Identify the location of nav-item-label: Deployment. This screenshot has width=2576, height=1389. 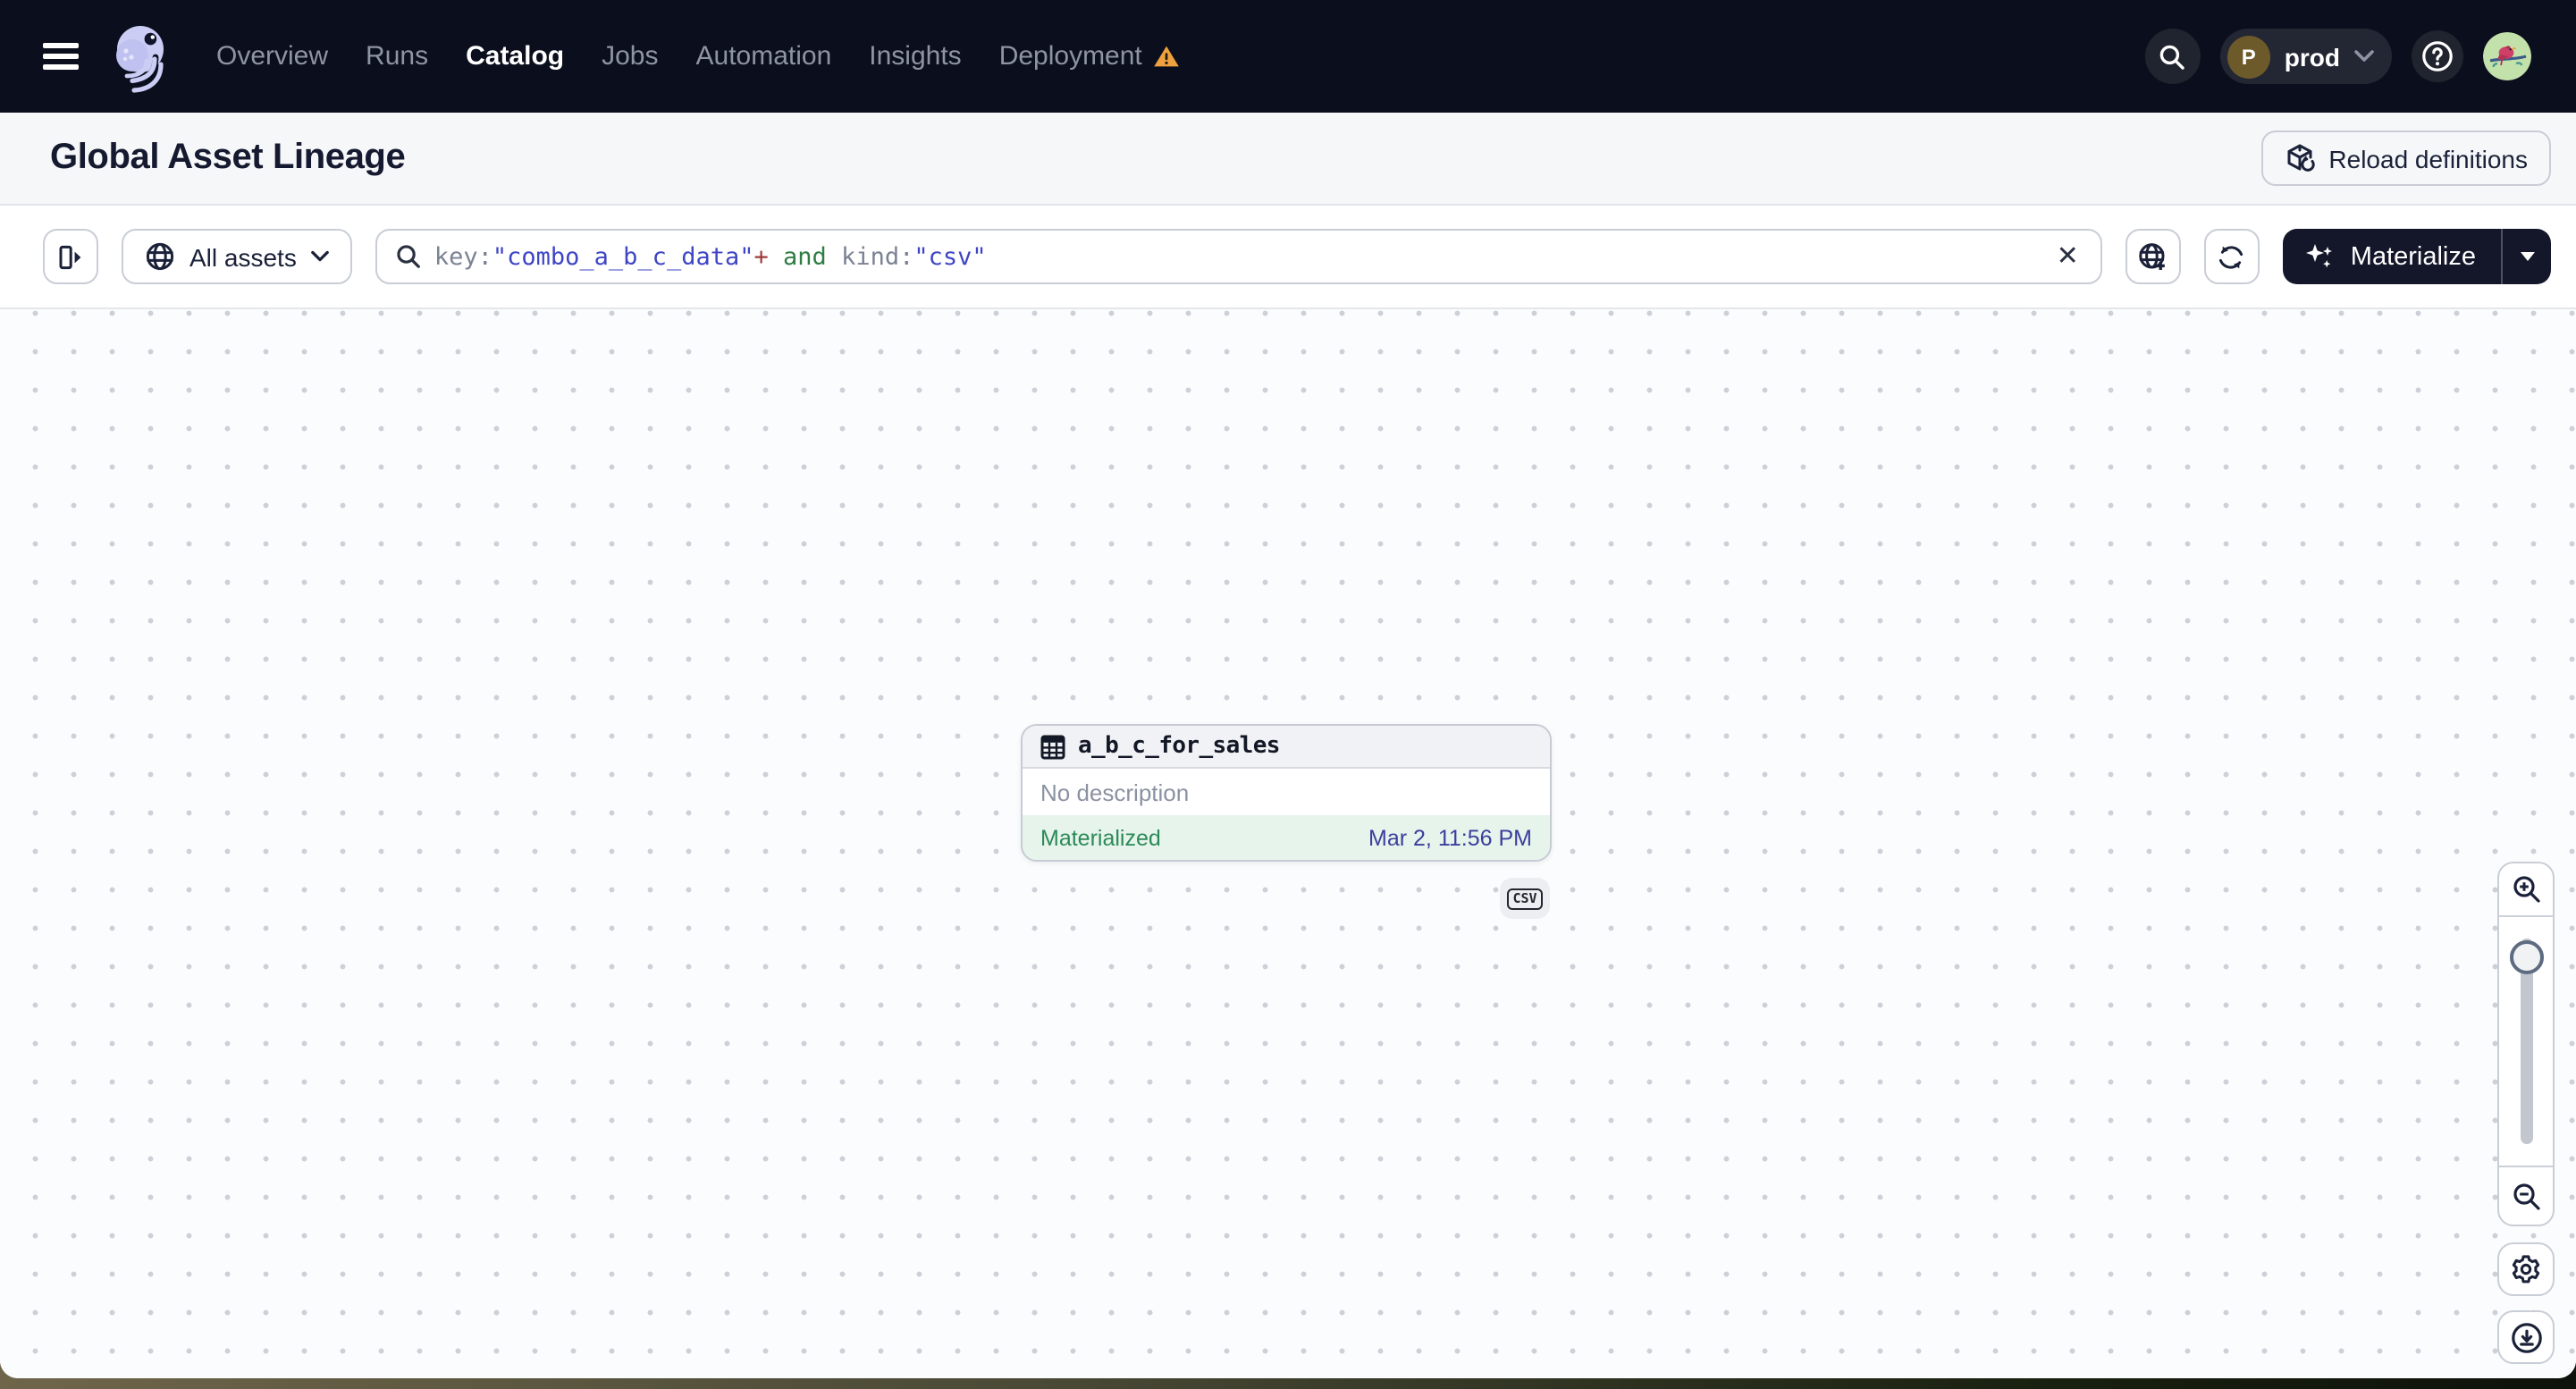
(1070, 56).